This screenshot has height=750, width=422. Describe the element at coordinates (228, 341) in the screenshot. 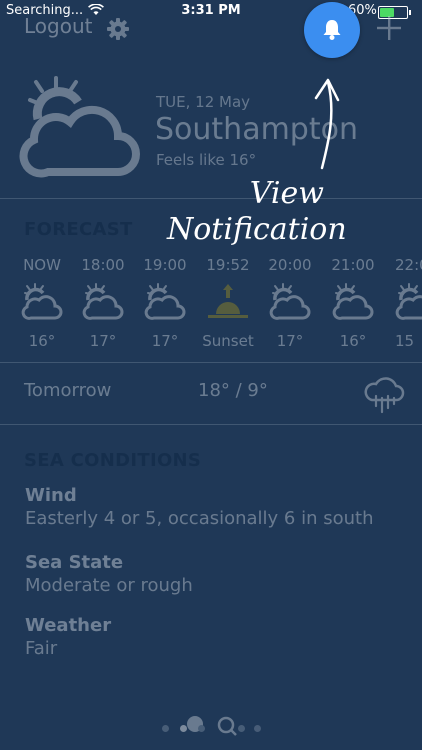

I see `hour-sunset-label: Sunset` at that location.